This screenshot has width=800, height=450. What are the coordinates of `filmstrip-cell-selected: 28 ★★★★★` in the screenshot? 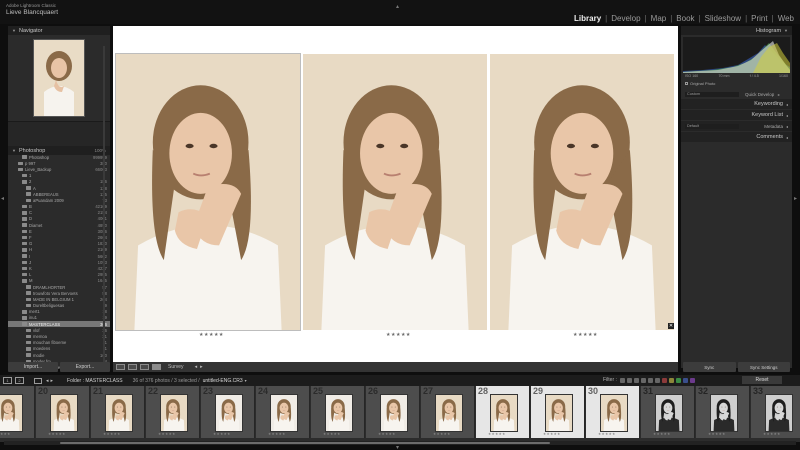 It's located at (503, 412).